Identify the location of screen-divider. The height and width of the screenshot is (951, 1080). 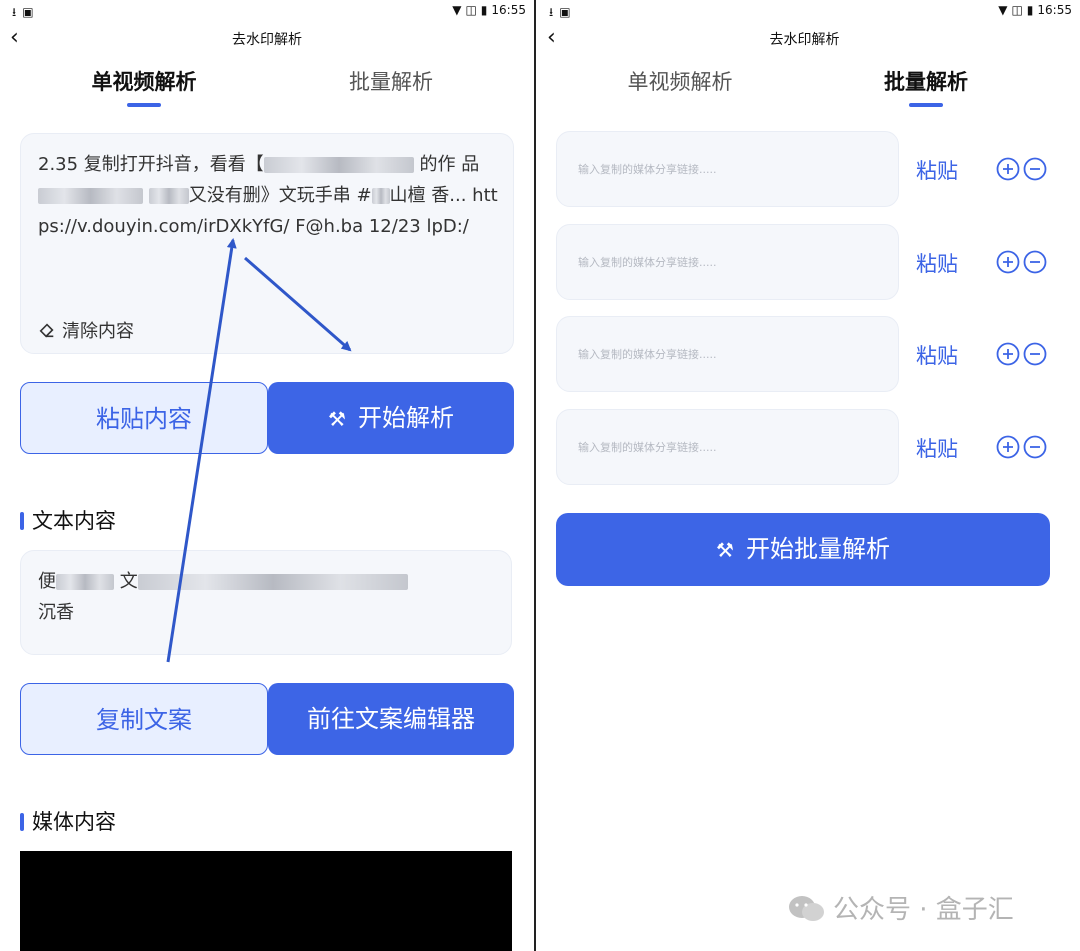
(535, 475).